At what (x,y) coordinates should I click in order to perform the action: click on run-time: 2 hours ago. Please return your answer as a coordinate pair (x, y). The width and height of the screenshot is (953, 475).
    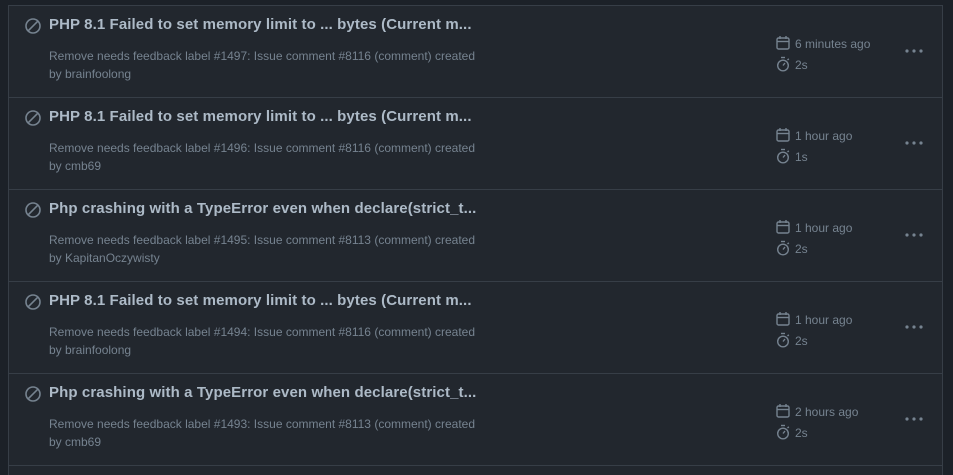
    Looking at the image, I should click on (827, 412).